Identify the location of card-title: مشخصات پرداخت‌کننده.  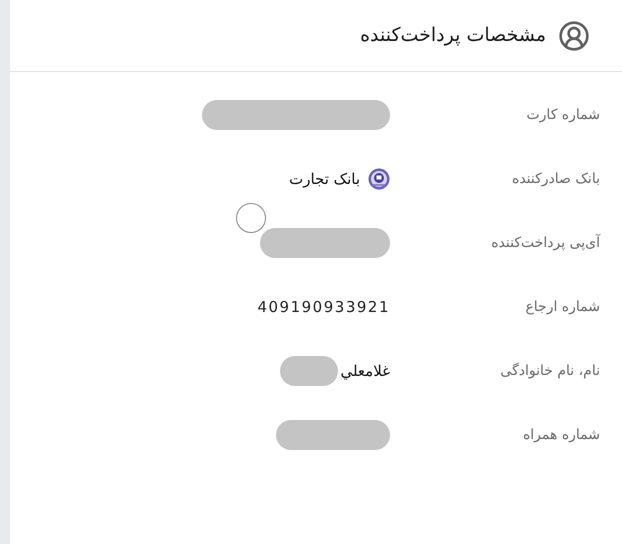
(453, 35).